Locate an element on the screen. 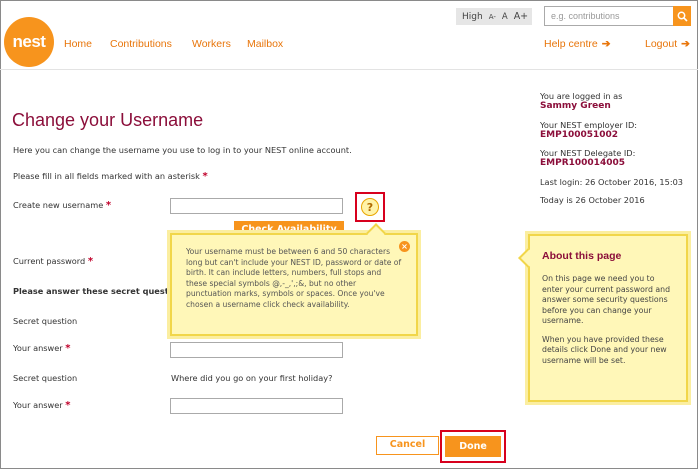 This screenshot has width=698, height=469. text-size-small: A- is located at coordinates (492, 17).